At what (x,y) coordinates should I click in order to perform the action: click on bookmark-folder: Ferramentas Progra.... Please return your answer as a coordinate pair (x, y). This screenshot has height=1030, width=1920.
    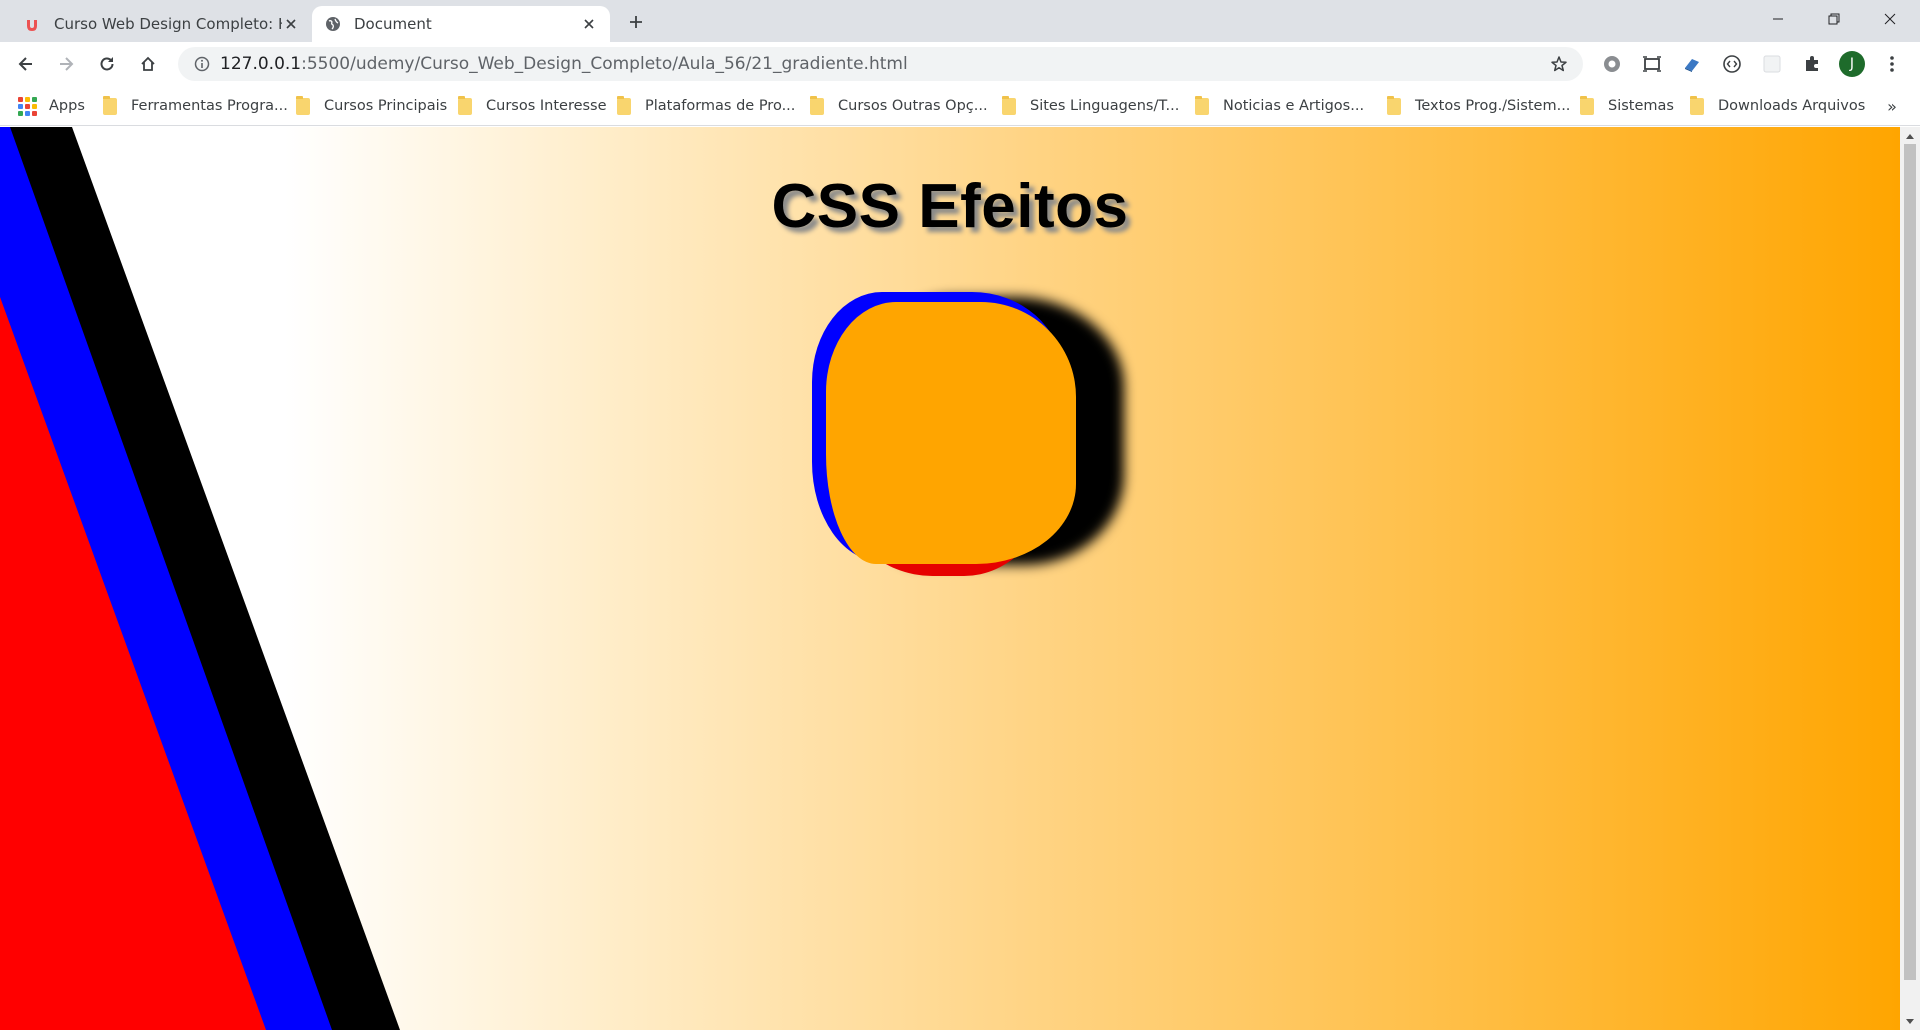
    Looking at the image, I should click on (195, 106).